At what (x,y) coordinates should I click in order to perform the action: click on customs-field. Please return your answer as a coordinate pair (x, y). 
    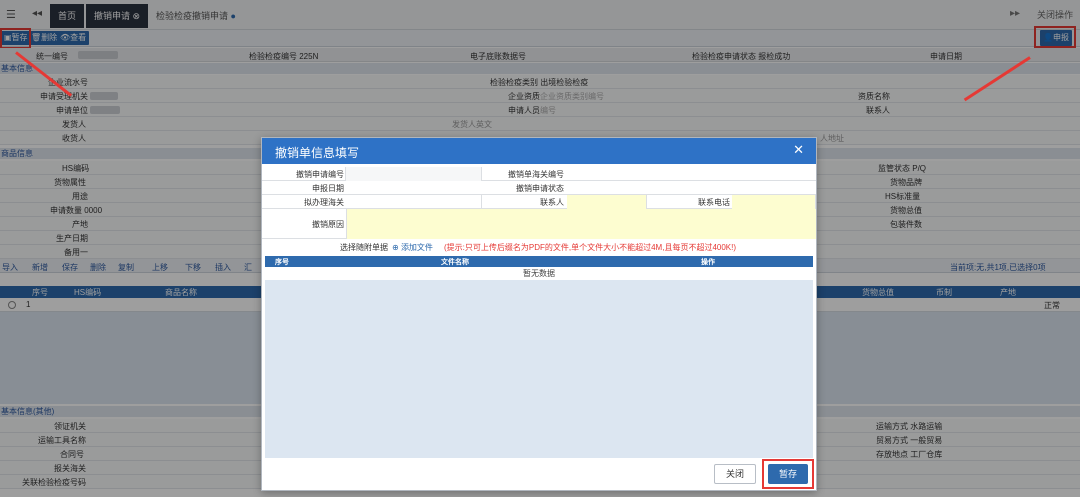
    Looking at the image, I should click on (414, 202).